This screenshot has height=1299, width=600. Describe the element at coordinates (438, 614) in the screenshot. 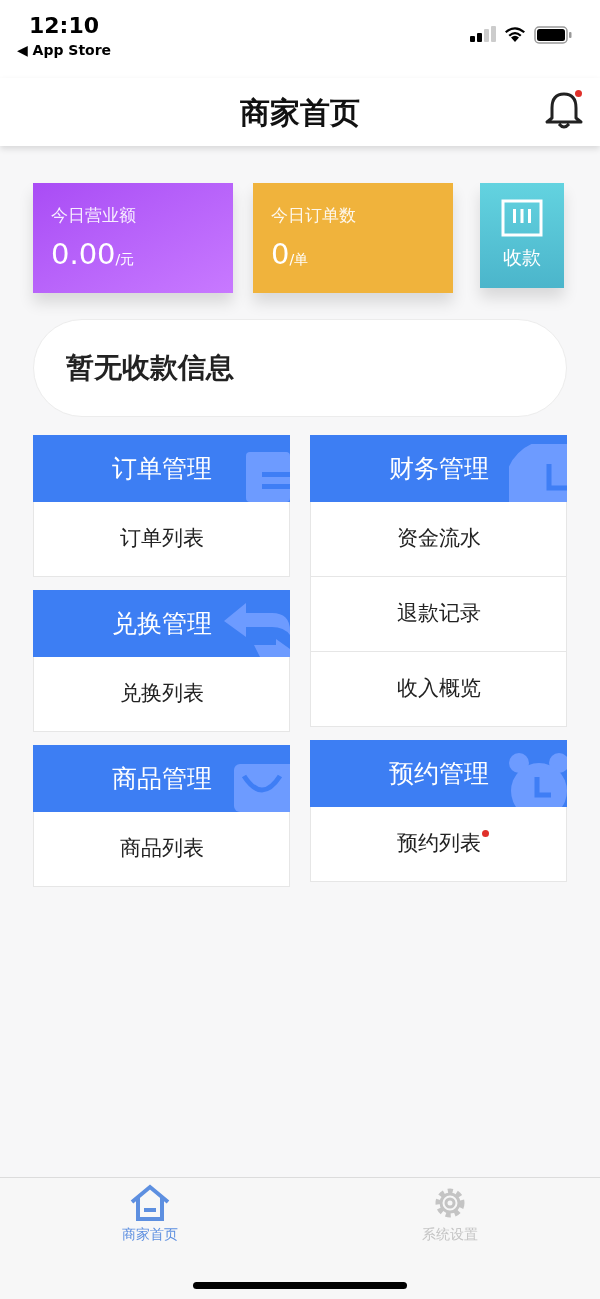

I see `menu-item: 退款记录` at that location.